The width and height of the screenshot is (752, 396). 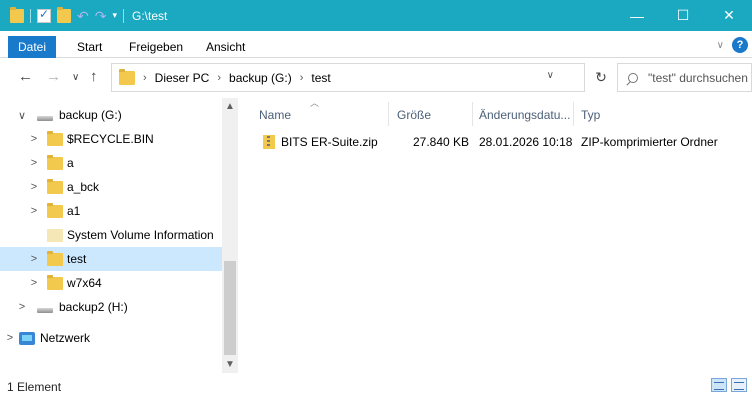 I want to click on help-icon: ?, so click(x=740, y=45).